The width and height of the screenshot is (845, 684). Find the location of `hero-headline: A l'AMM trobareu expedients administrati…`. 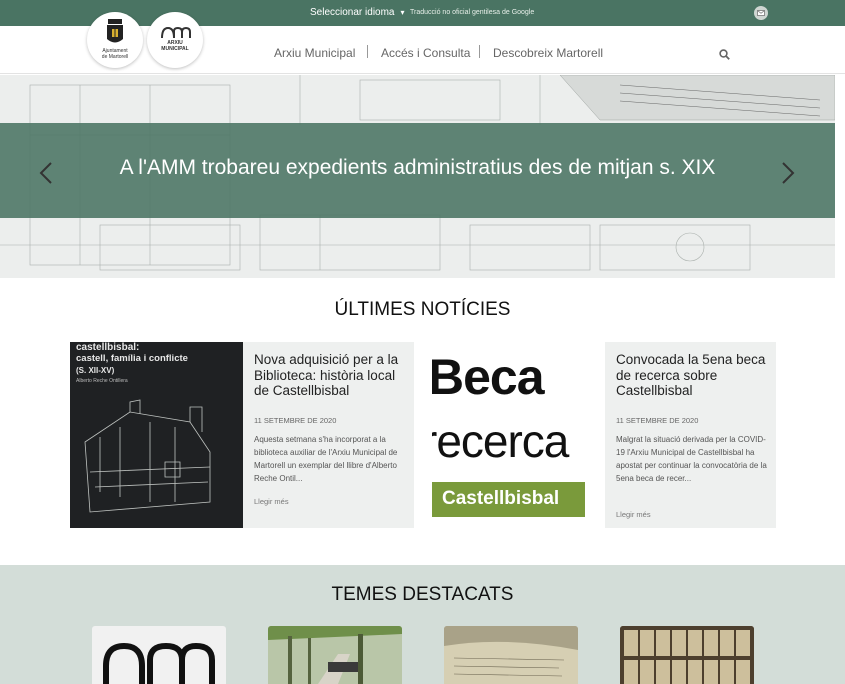

hero-headline: A l'AMM trobareu expedients administrati… is located at coordinates (417, 167).